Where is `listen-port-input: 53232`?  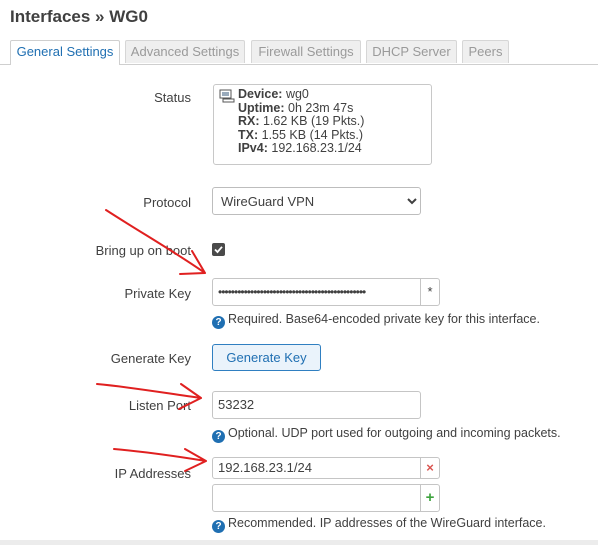 listen-port-input: 53232 is located at coordinates (316, 405).